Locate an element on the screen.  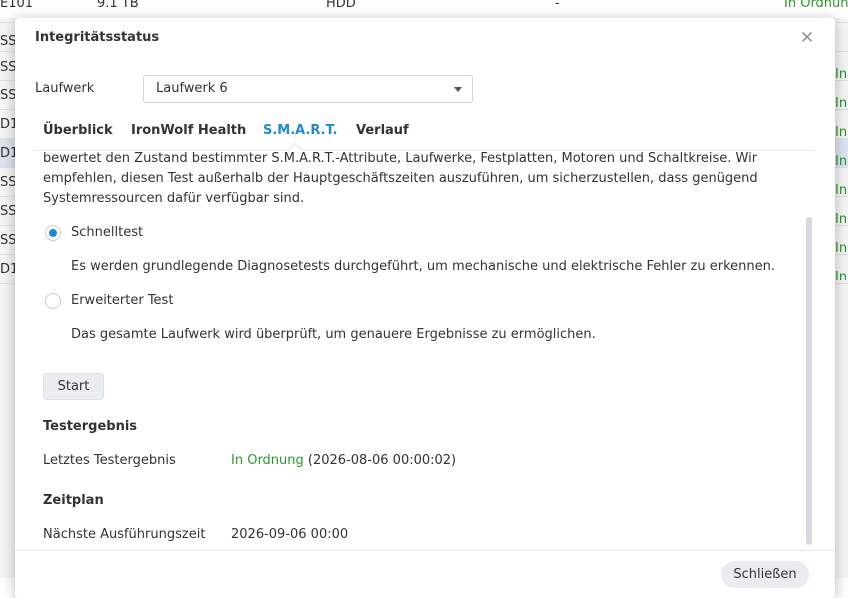
drive-select-value: Laufwerk 6 is located at coordinates (192, 88).